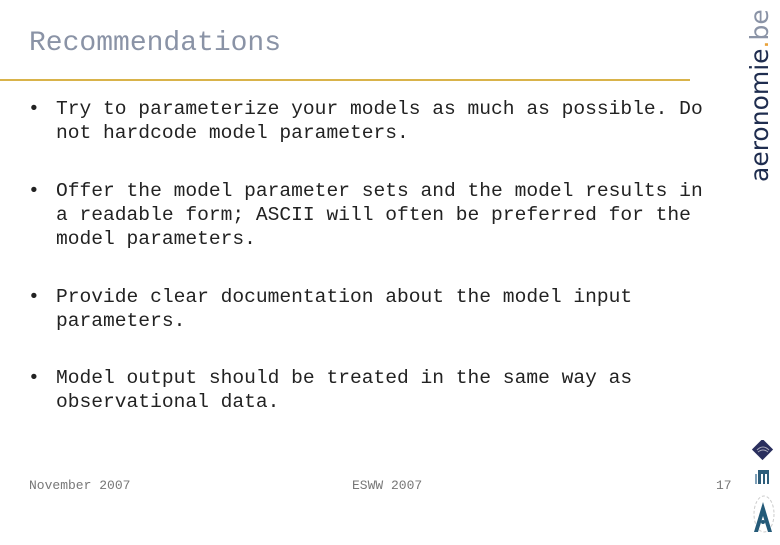  What do you see at coordinates (762, 477) in the screenshot?
I see `building-icon` at bounding box center [762, 477].